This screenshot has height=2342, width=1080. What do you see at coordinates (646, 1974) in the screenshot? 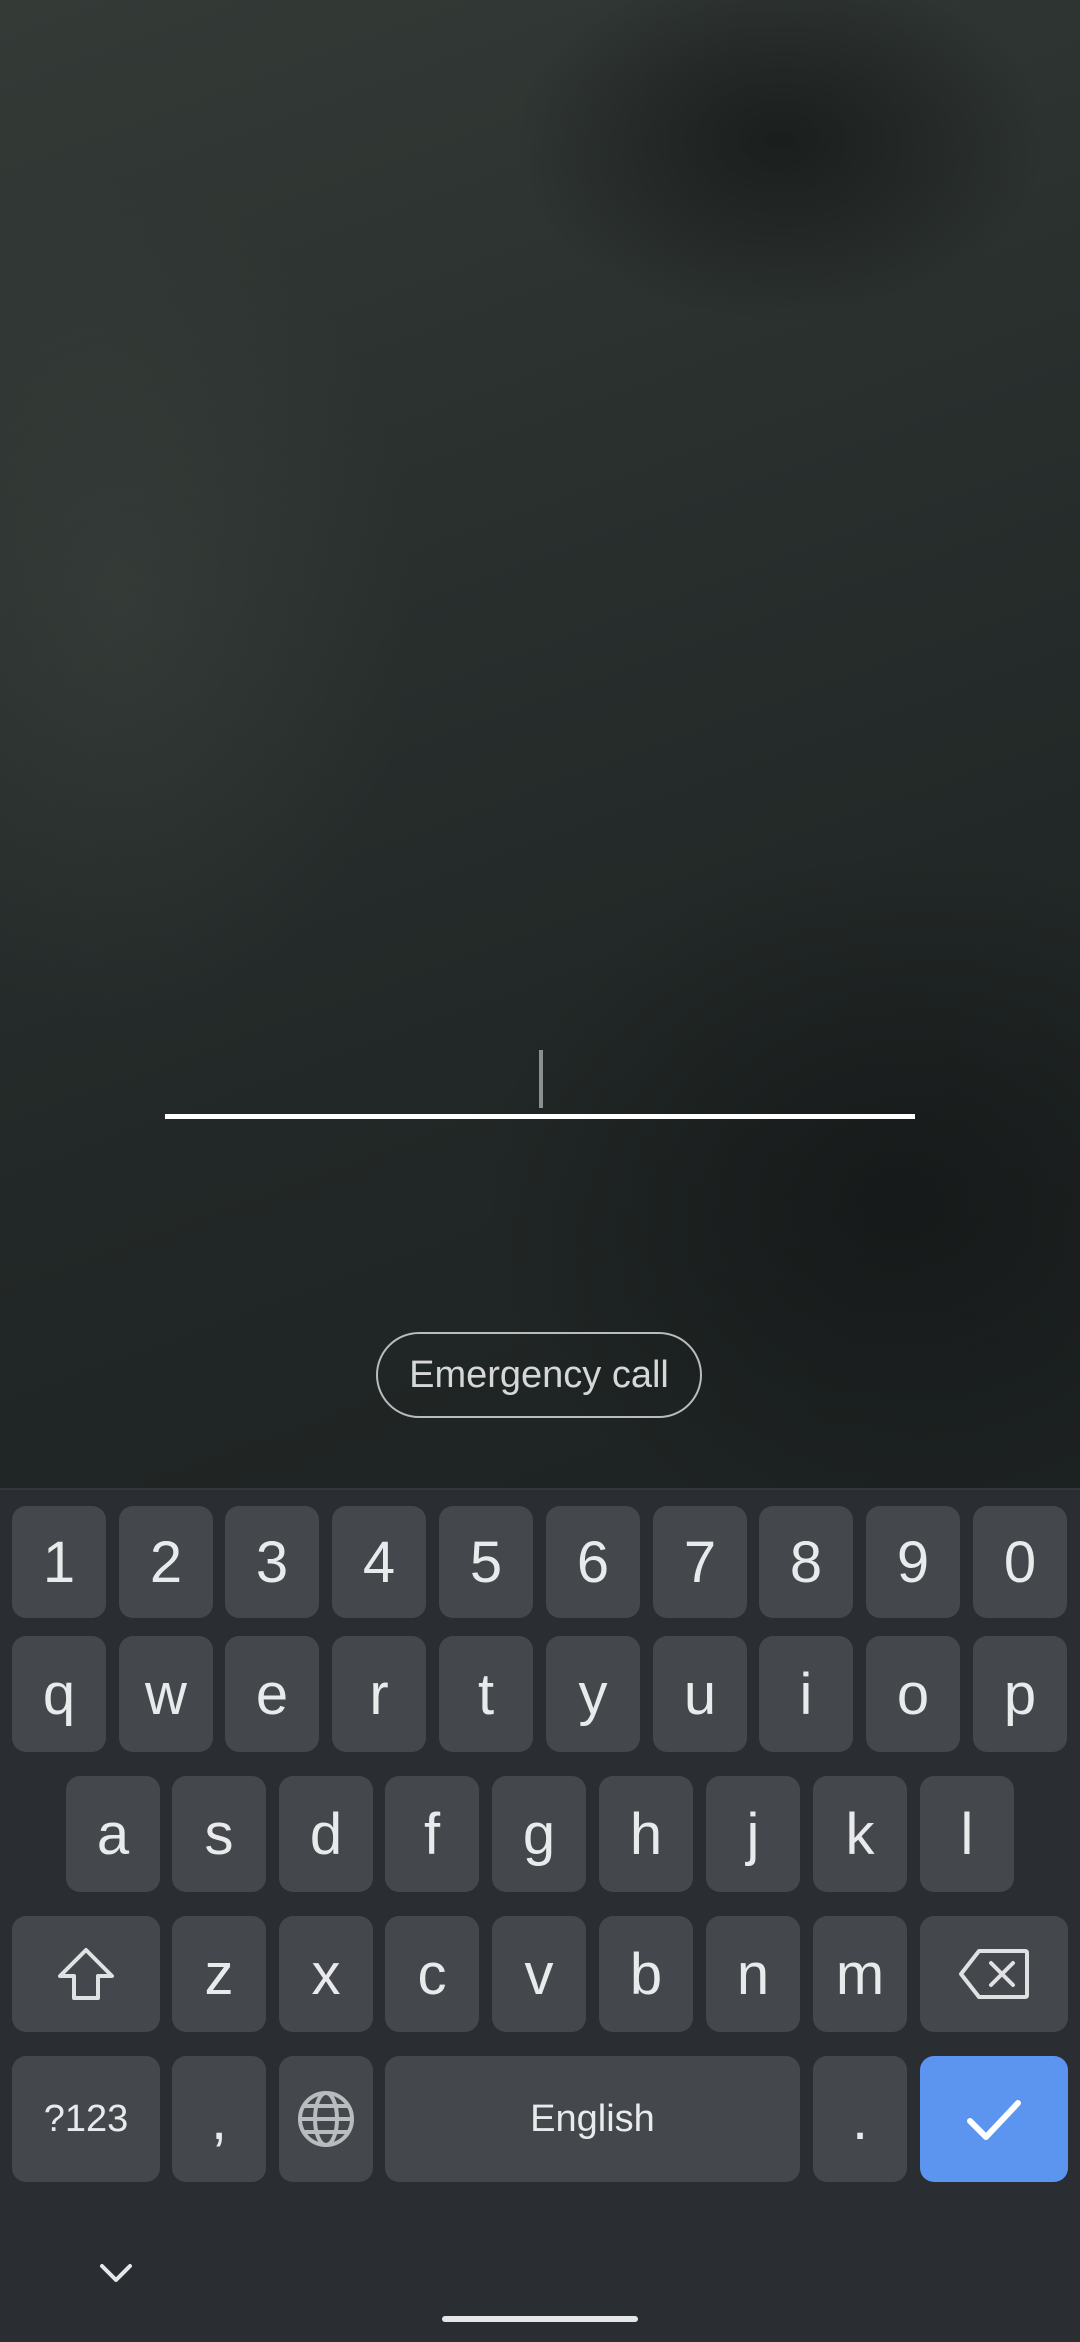
I see `key-b: b` at bounding box center [646, 1974].